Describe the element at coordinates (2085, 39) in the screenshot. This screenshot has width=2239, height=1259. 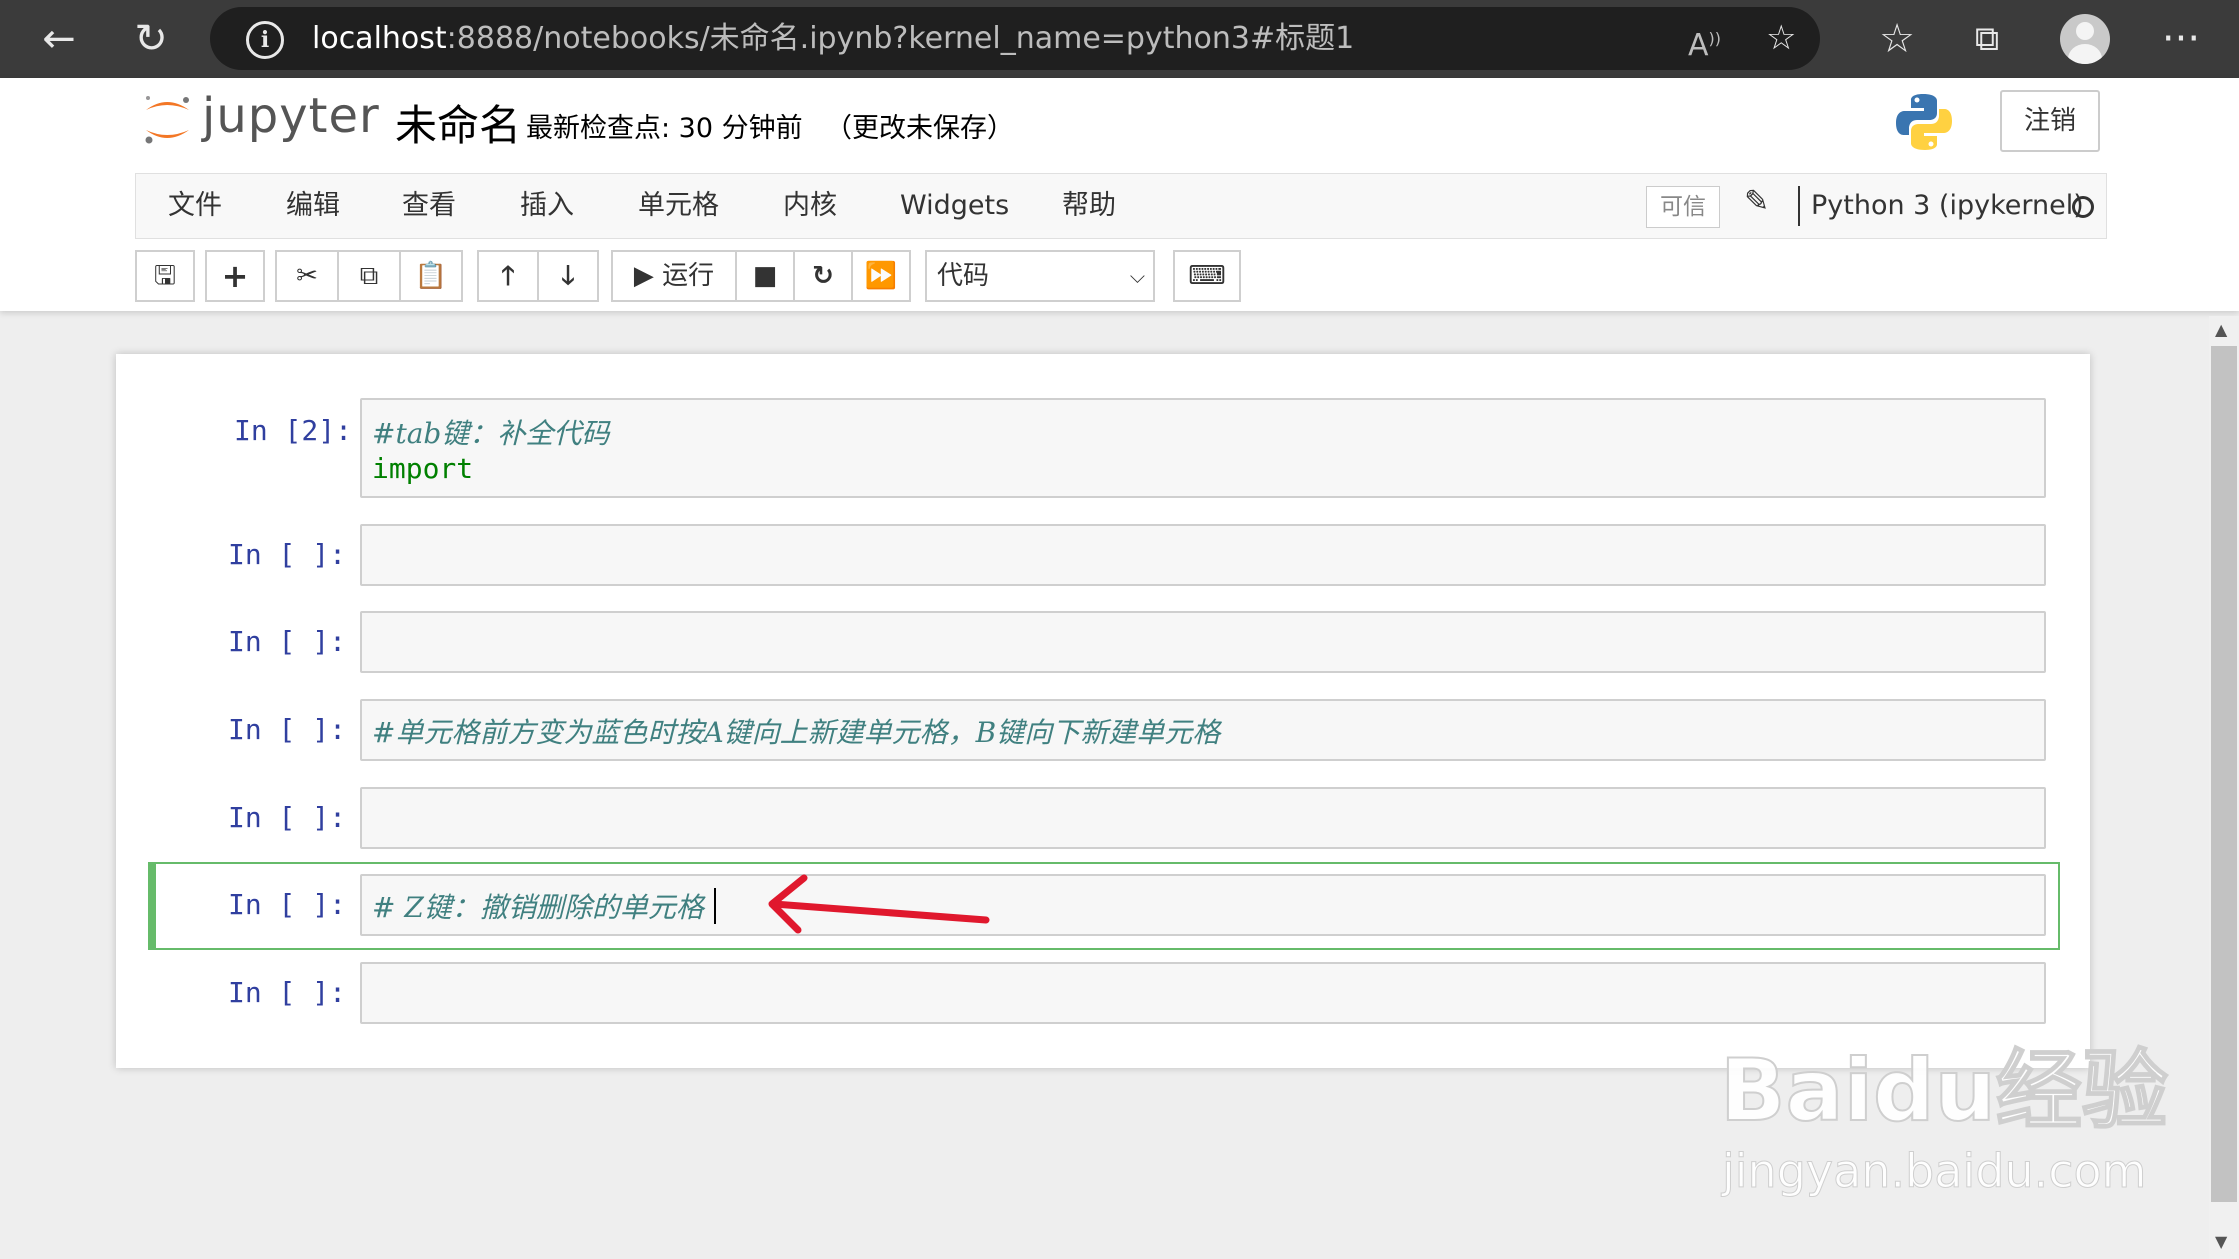
I see `profile-avatar` at that location.